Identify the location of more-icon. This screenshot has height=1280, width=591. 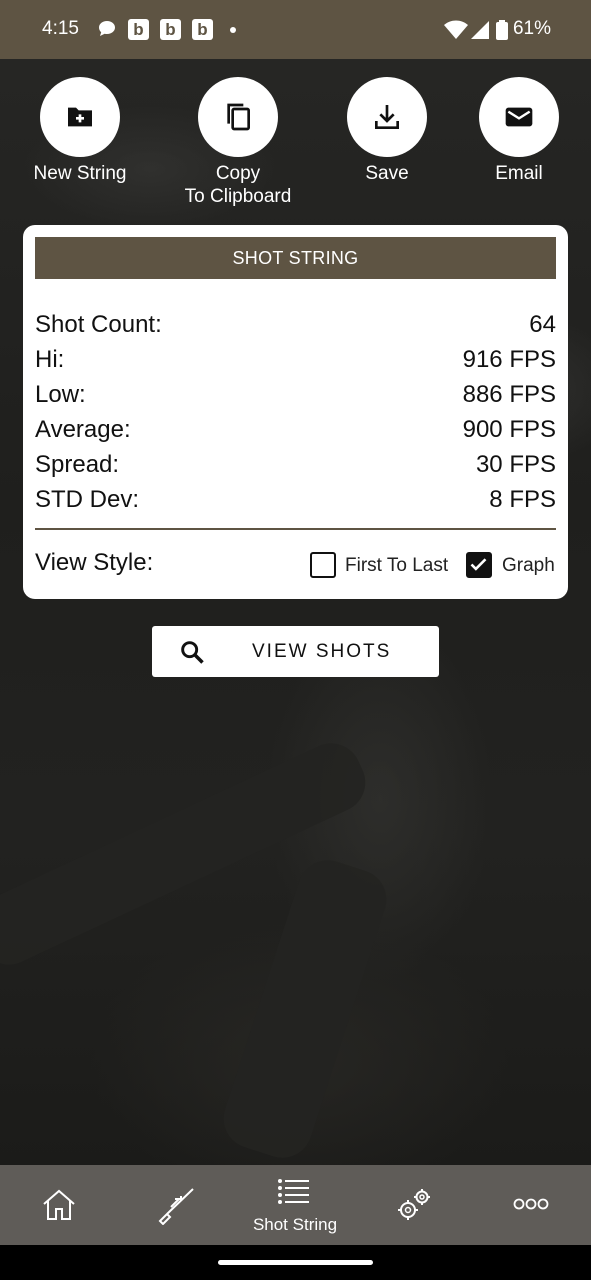
(531, 1204).